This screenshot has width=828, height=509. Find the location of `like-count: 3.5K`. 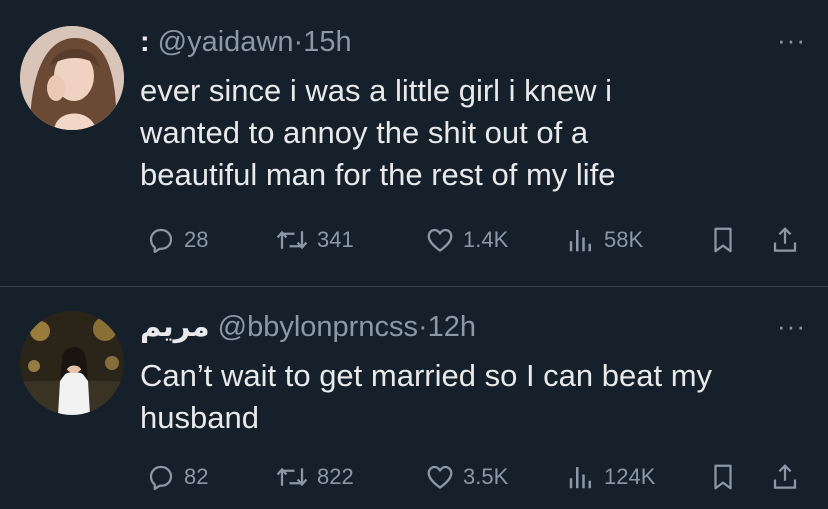

like-count: 3.5K is located at coordinates (486, 476).